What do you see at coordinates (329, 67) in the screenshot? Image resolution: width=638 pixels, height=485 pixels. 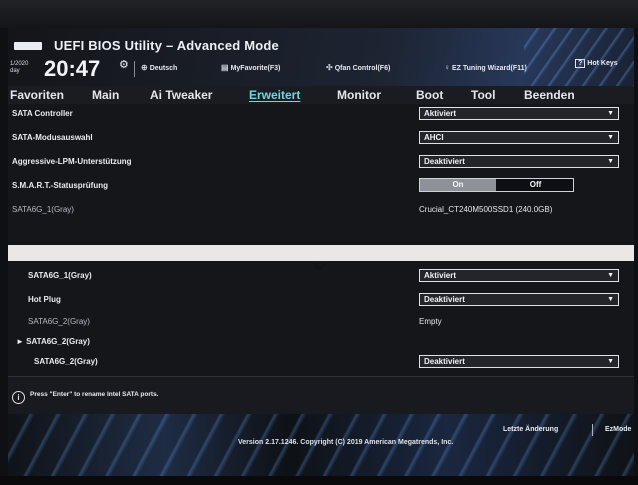 I see `fan-icon: ✣` at bounding box center [329, 67].